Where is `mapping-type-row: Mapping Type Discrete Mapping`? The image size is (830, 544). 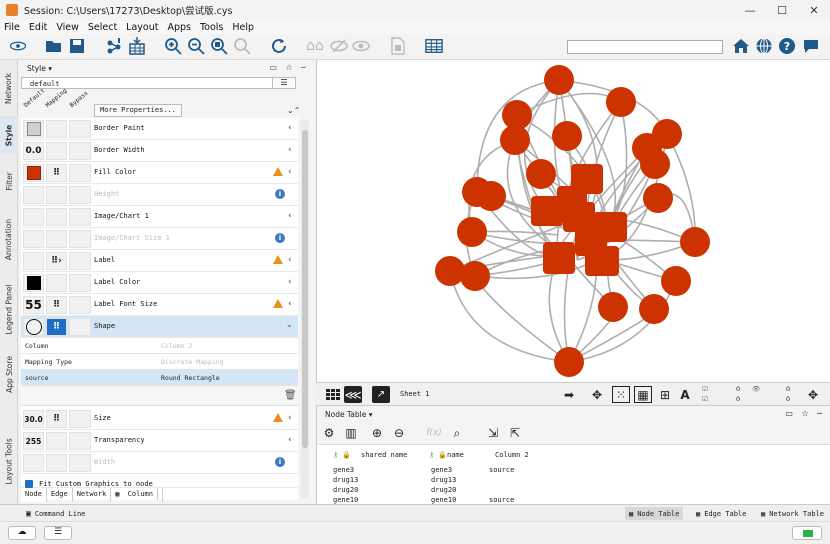 mapping-type-row: Mapping Type Discrete Mapping is located at coordinates (159, 362).